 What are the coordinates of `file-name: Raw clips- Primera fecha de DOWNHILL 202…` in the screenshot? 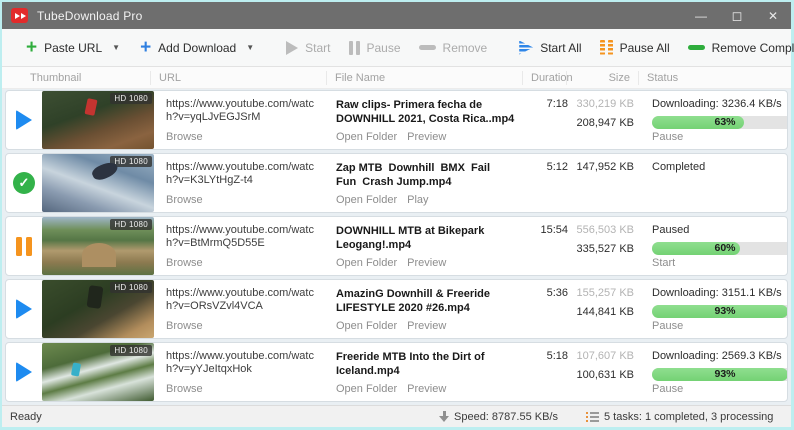 It's located at (425, 112).